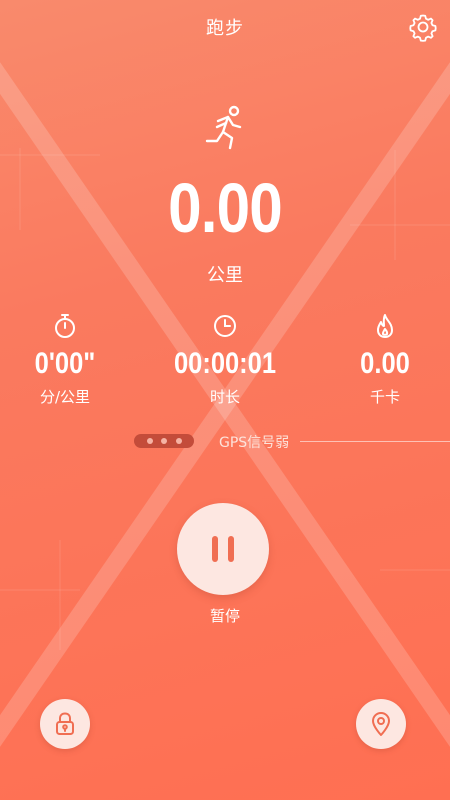  What do you see at coordinates (65, 363) in the screenshot?
I see `pace-value: 0'00"` at bounding box center [65, 363].